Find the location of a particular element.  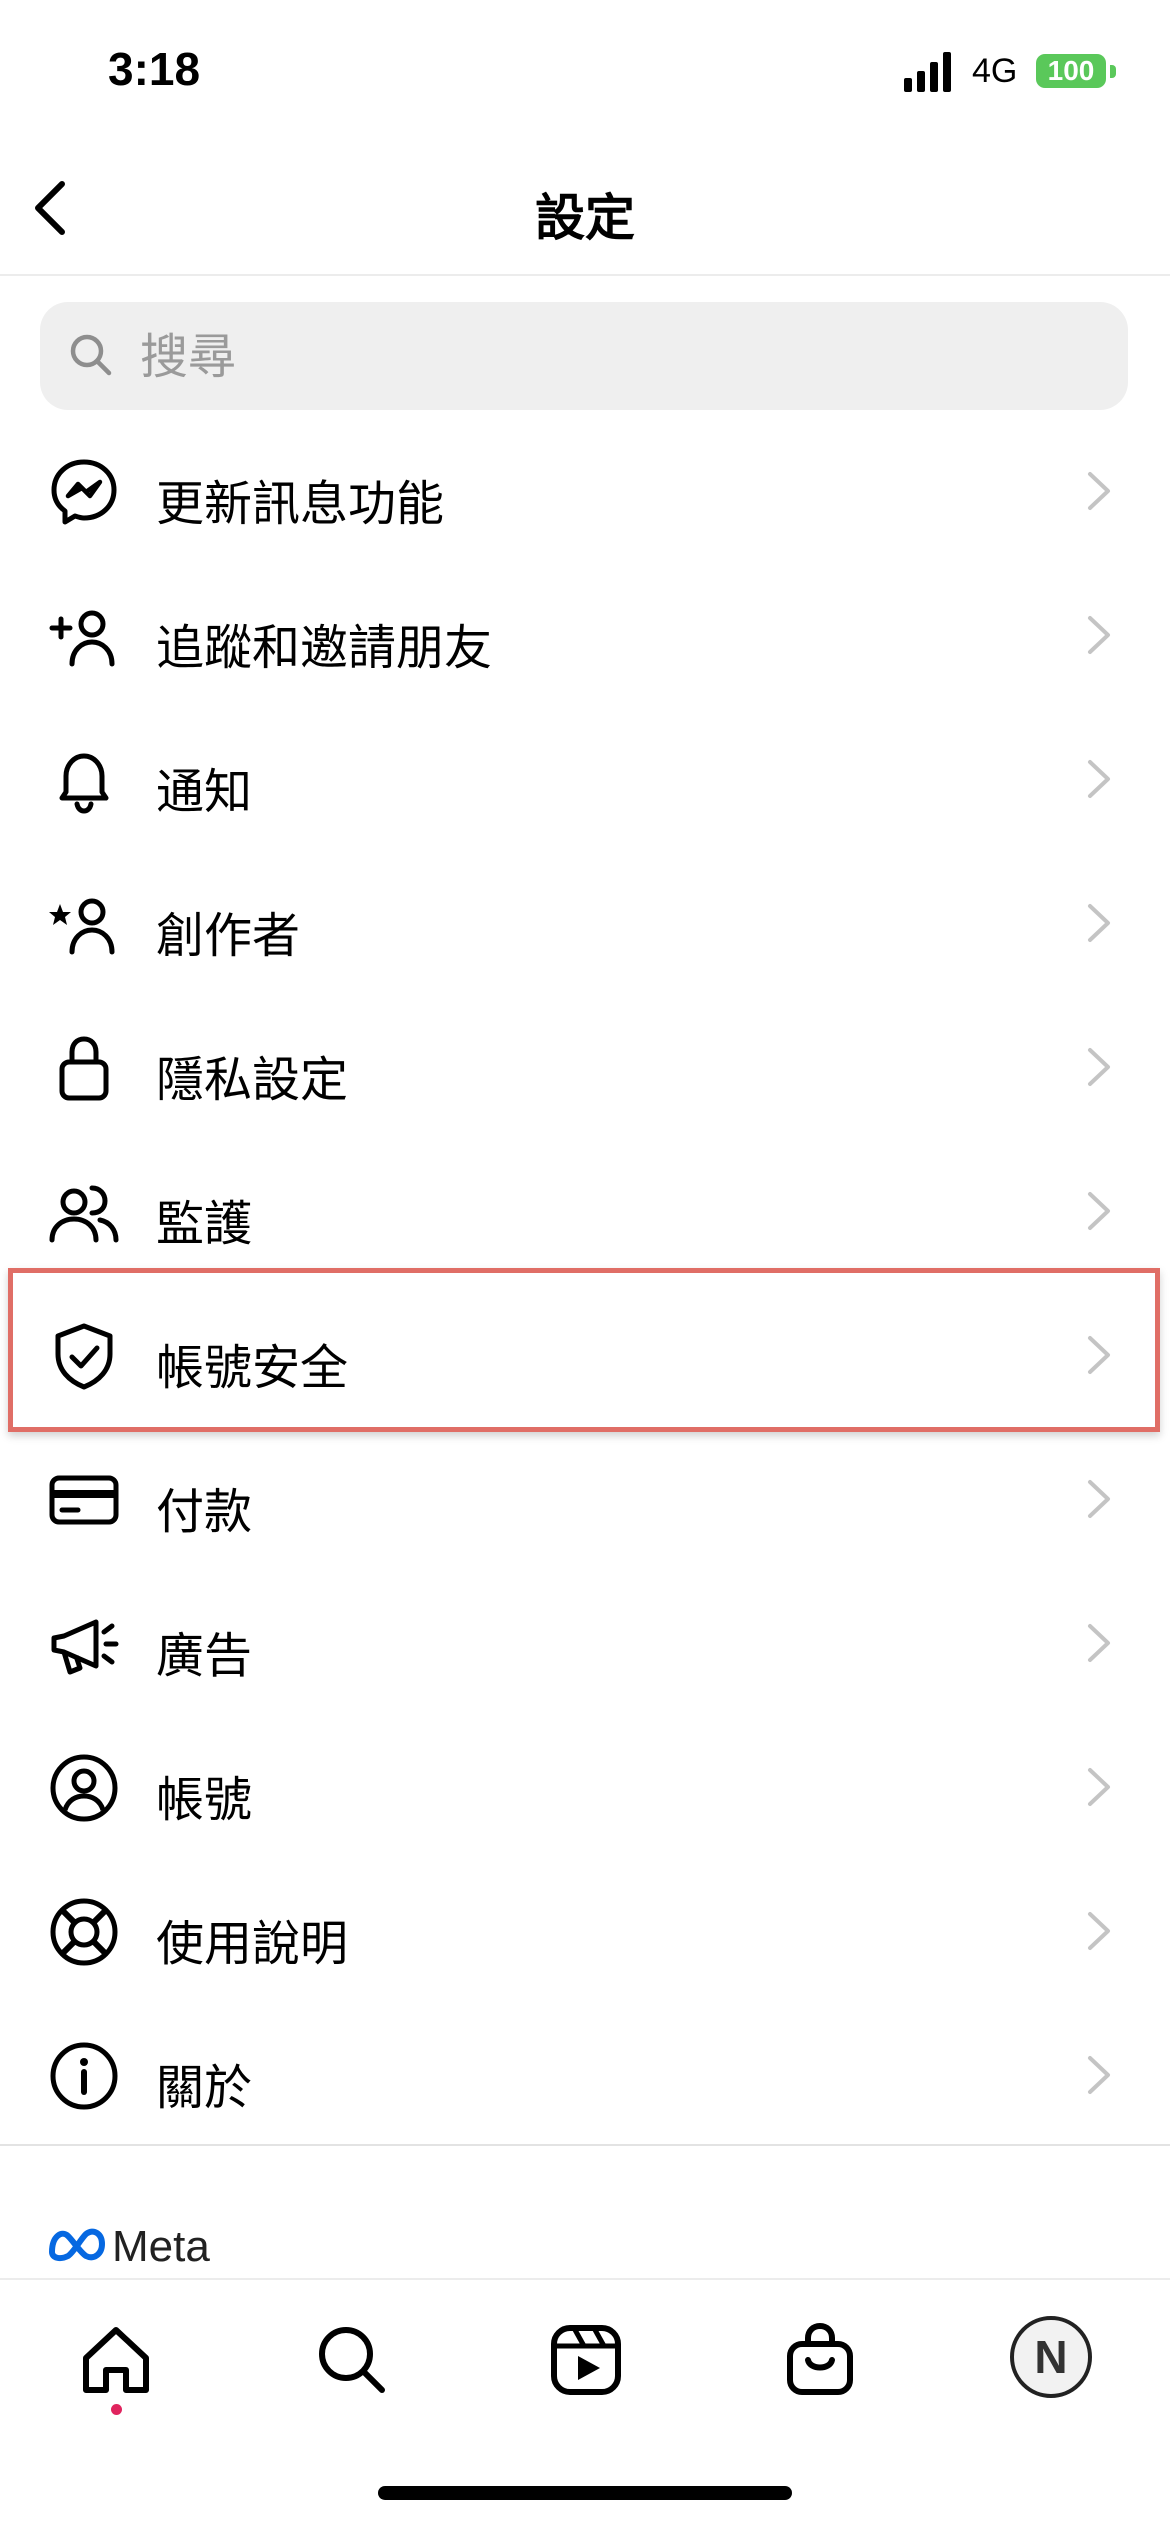

menu-item-help: 使用說明 is located at coordinates (585, 1930).